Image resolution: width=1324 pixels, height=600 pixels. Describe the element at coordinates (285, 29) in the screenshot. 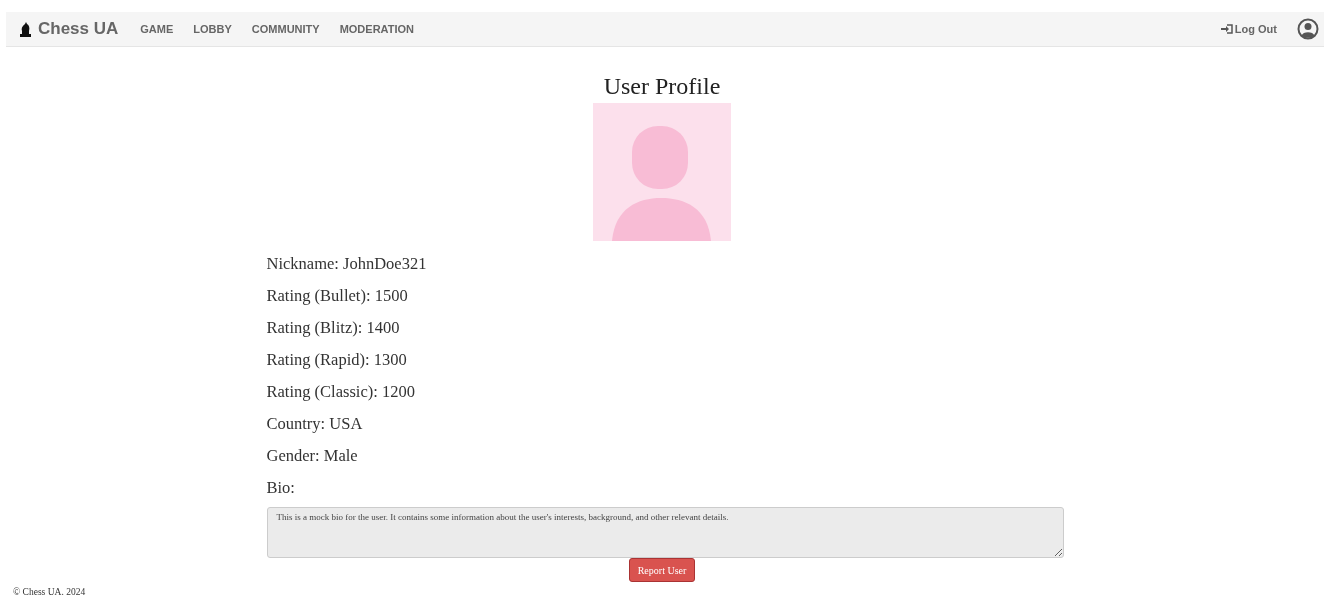

I see `nav-link: COMMUNITY` at that location.